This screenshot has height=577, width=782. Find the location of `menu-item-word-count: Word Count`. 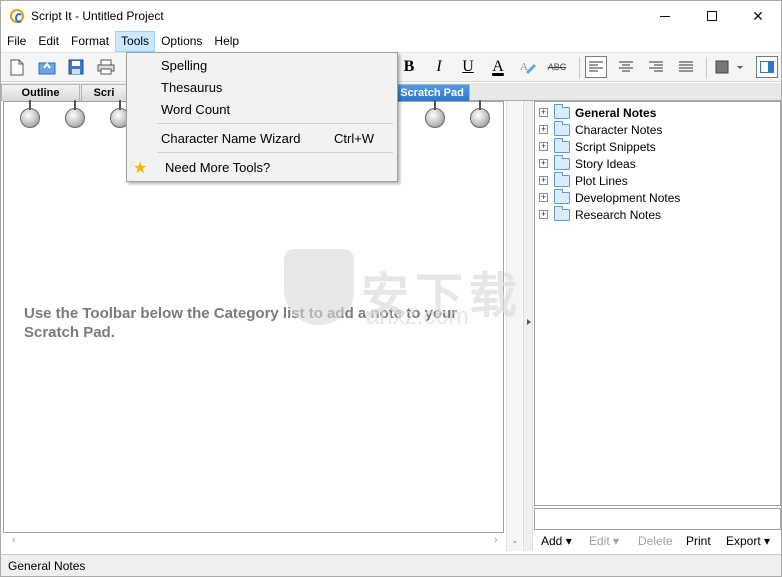

menu-item-word-count: Word Count is located at coordinates (262, 109).